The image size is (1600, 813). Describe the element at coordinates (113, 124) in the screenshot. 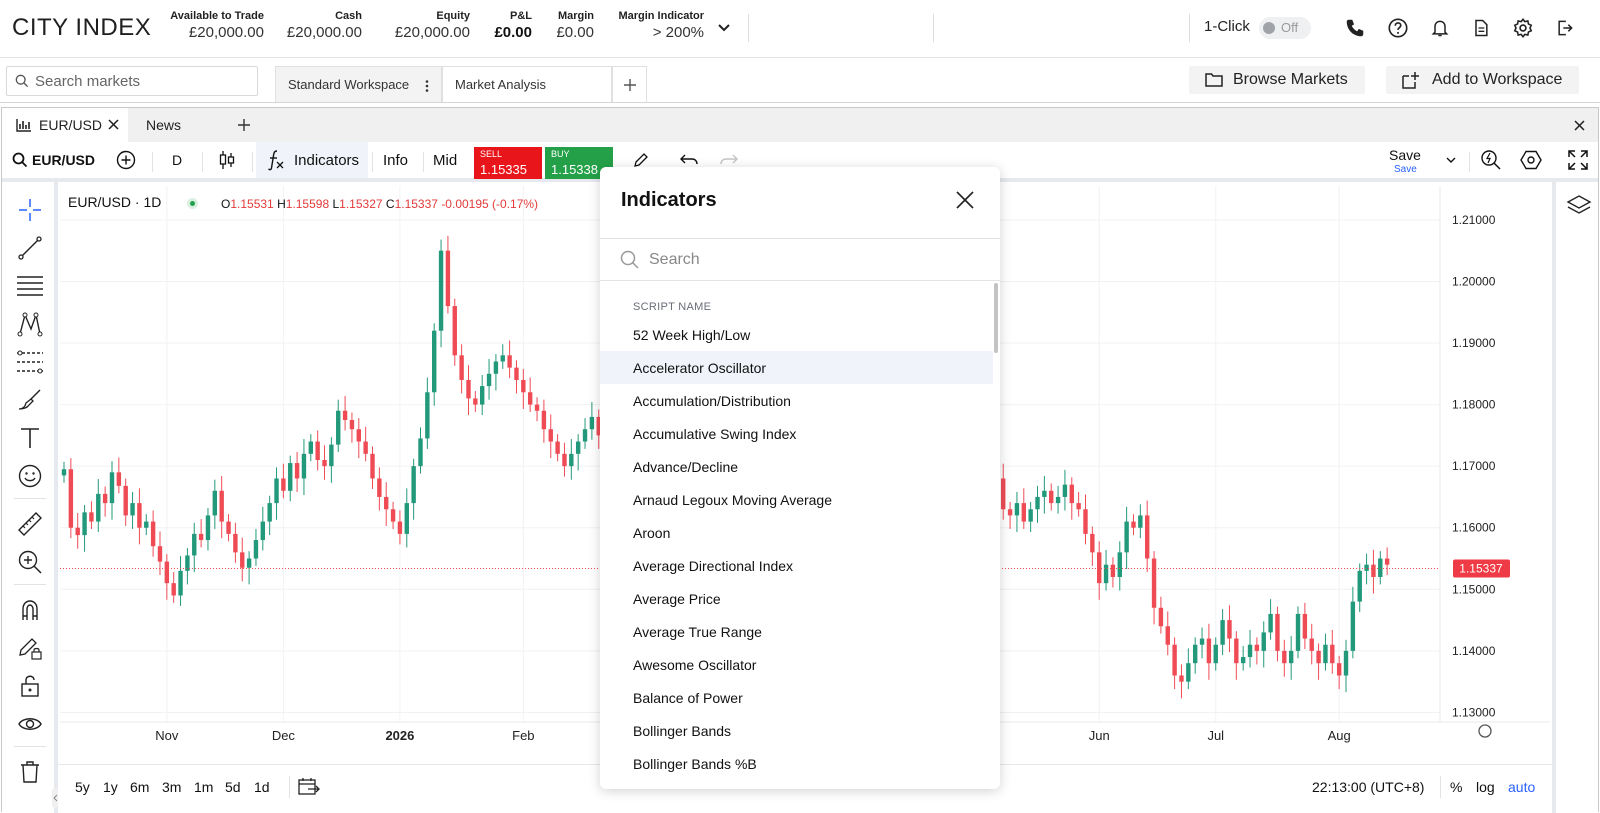

I see `close-icon` at that location.